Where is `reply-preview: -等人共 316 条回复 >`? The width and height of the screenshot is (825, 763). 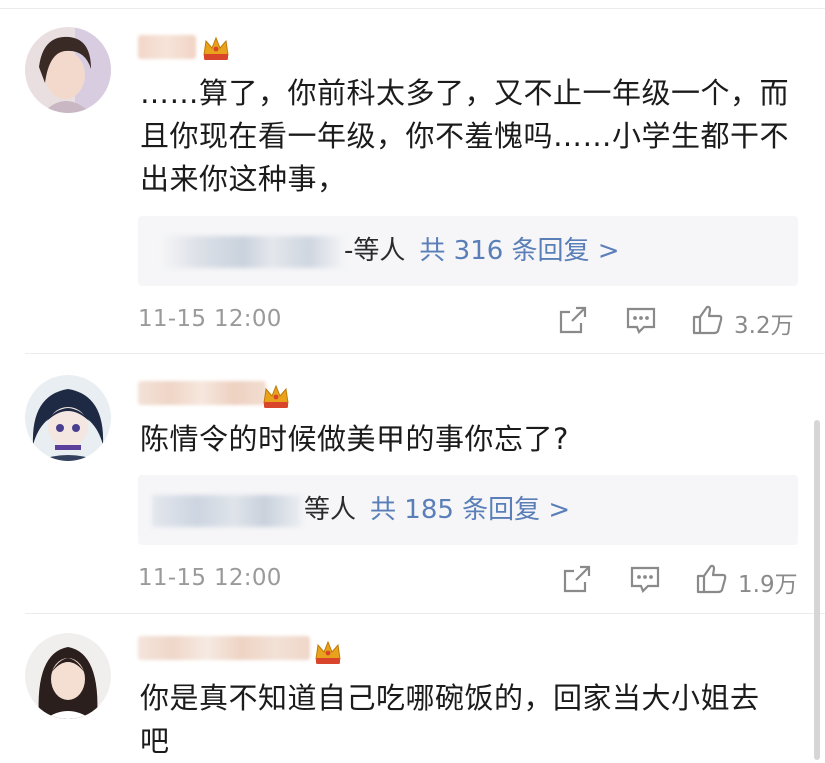
reply-preview: -等人共 316 条回复 > is located at coordinates (468, 251).